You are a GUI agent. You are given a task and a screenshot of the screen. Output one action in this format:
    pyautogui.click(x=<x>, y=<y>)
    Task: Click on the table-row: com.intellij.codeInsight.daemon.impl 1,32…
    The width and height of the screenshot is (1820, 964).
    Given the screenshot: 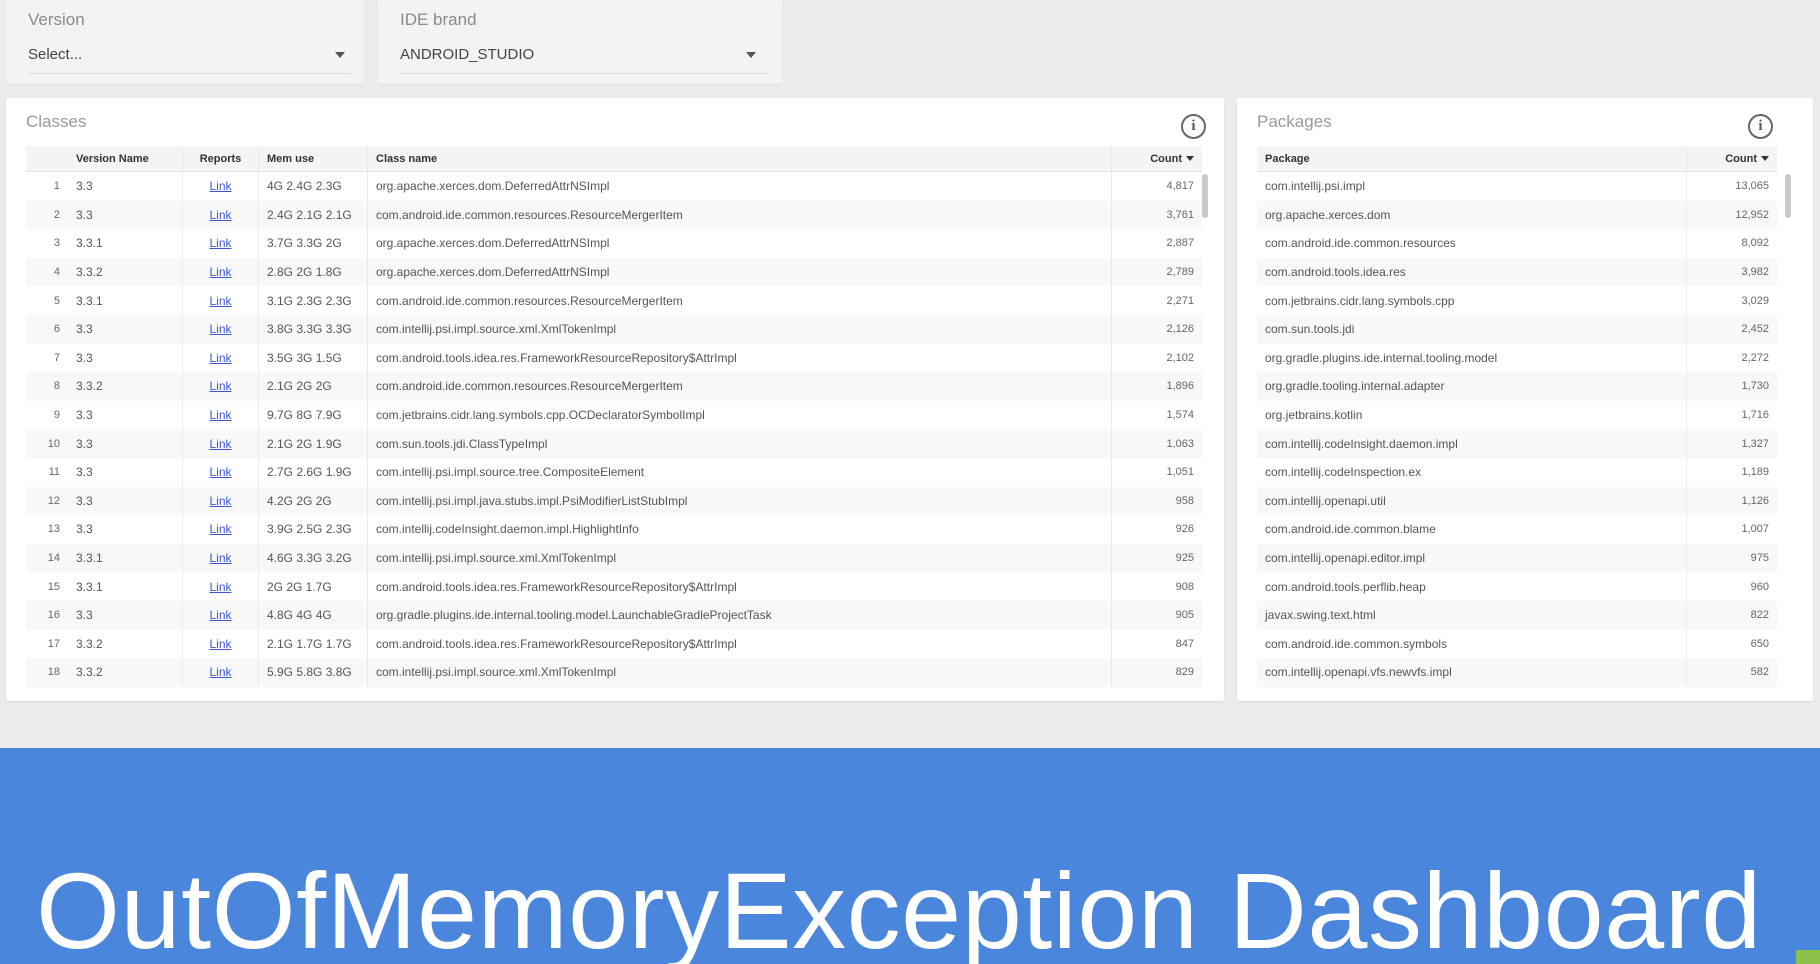 What is the action you would take?
    pyautogui.click(x=1517, y=443)
    